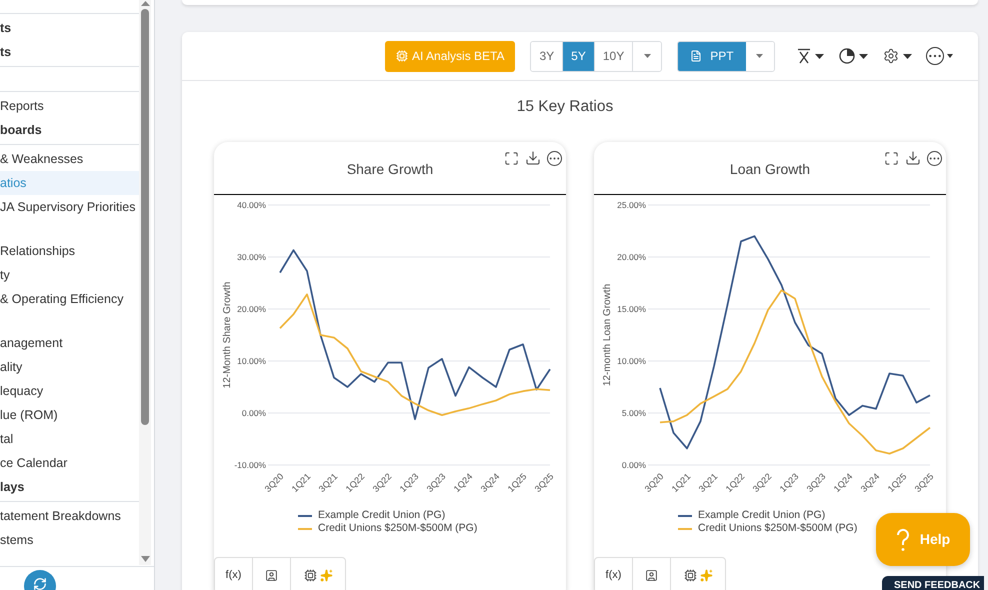  I want to click on y-tick-label: 25.00%, so click(631, 205).